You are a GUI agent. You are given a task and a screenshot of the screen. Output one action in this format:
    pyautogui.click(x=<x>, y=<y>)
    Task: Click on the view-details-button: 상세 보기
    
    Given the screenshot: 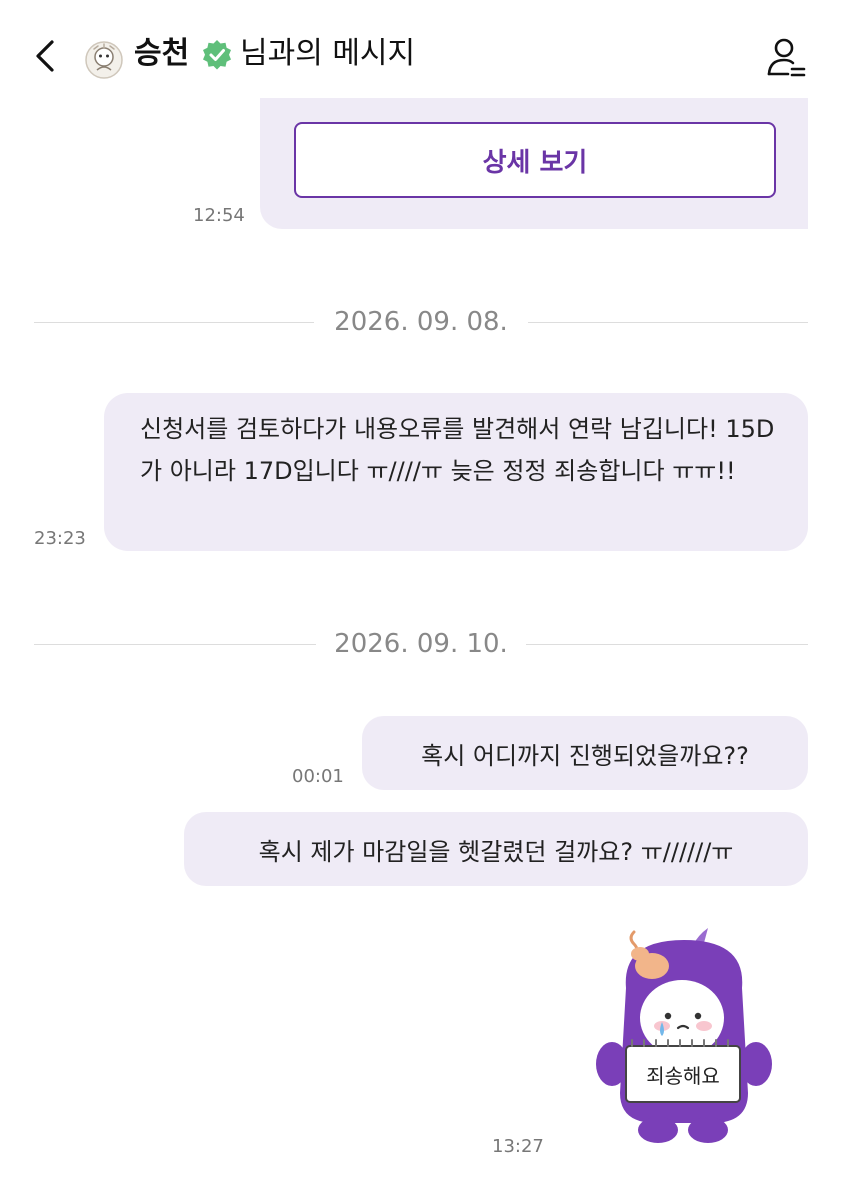 What is the action you would take?
    pyautogui.click(x=535, y=160)
    